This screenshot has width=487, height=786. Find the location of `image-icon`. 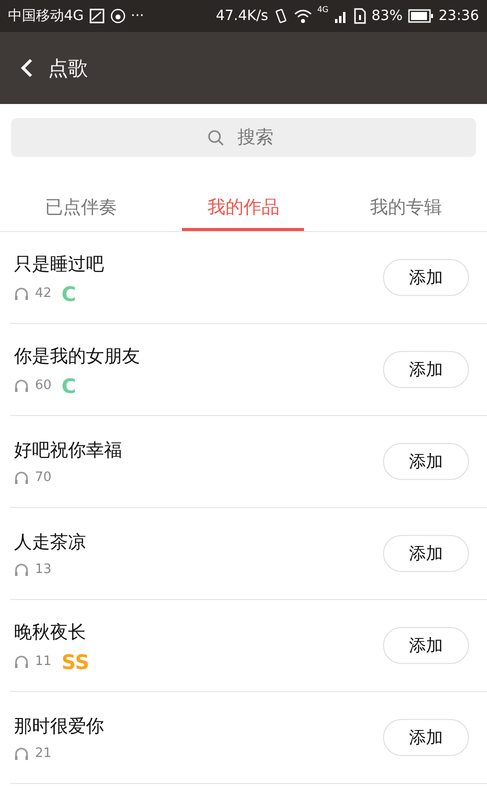

image-icon is located at coordinates (96, 16).